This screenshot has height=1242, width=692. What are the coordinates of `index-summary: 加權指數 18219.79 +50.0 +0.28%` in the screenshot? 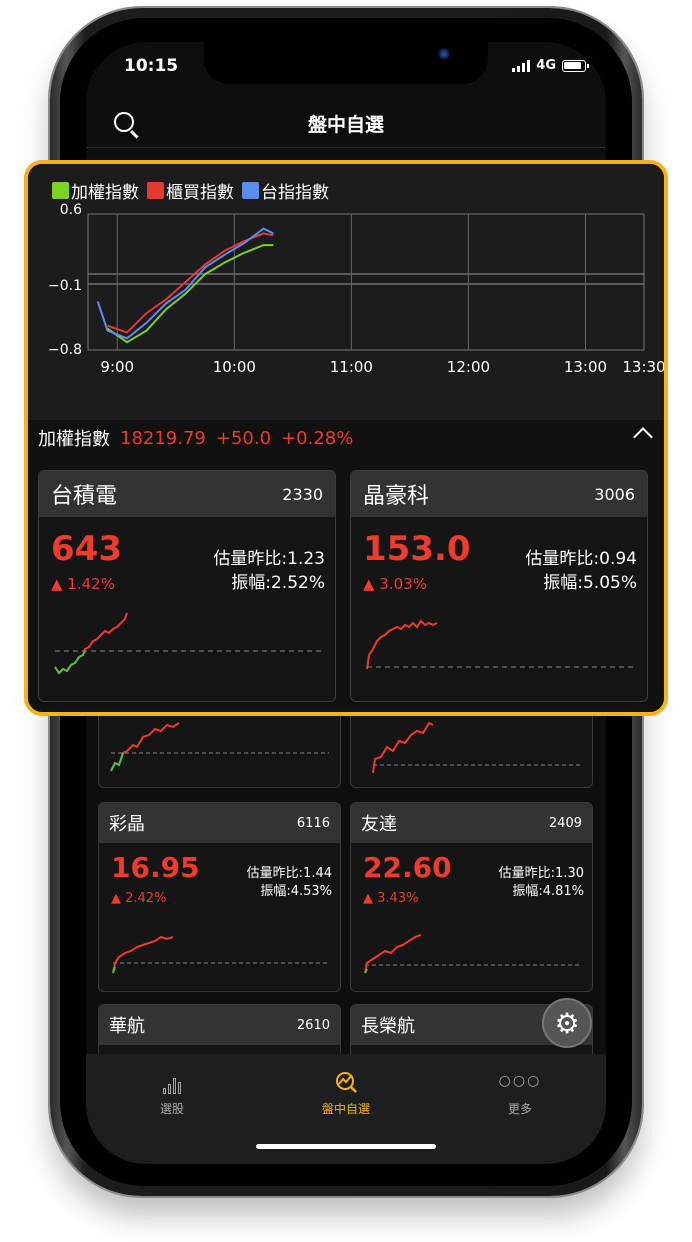 It's located at (348, 438).